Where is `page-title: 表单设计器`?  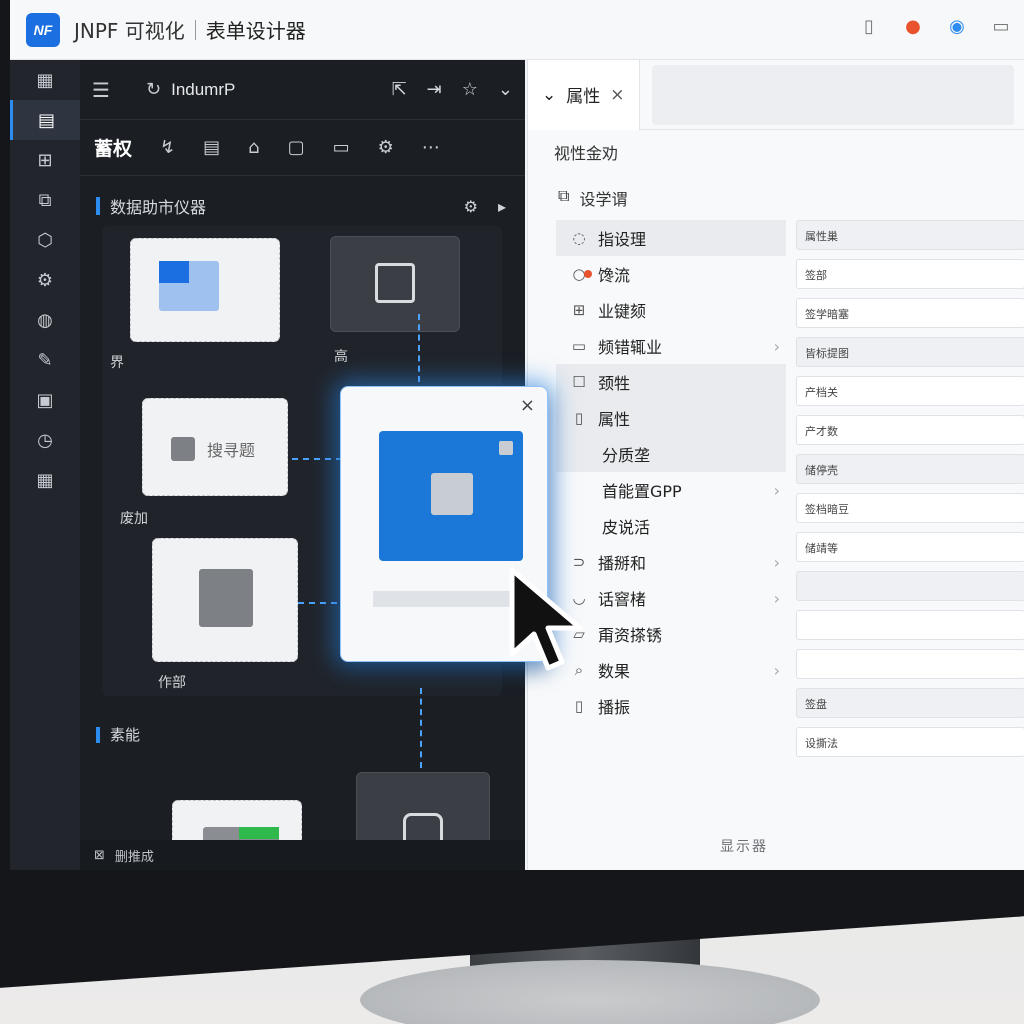 page-title: 表单设计器 is located at coordinates (255, 31).